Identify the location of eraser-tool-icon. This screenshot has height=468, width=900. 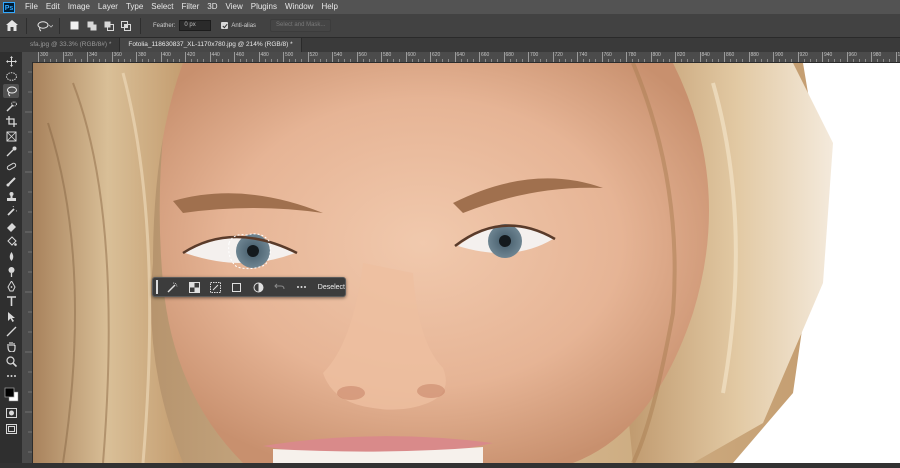
(11, 226).